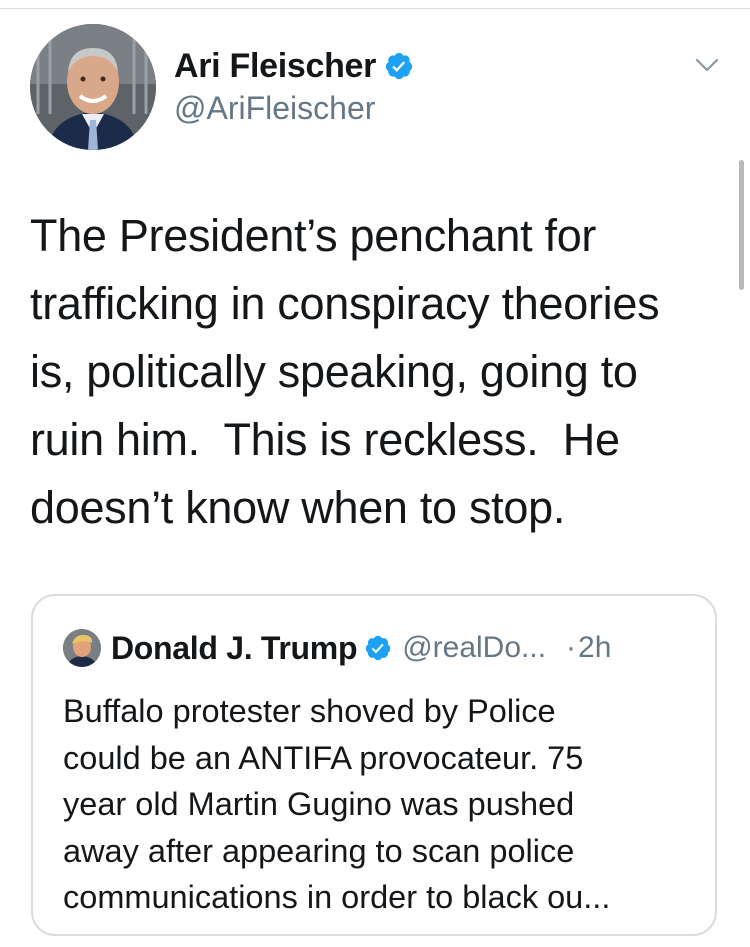 This screenshot has width=750, height=947. What do you see at coordinates (741, 225) in the screenshot?
I see `scrollbar` at bounding box center [741, 225].